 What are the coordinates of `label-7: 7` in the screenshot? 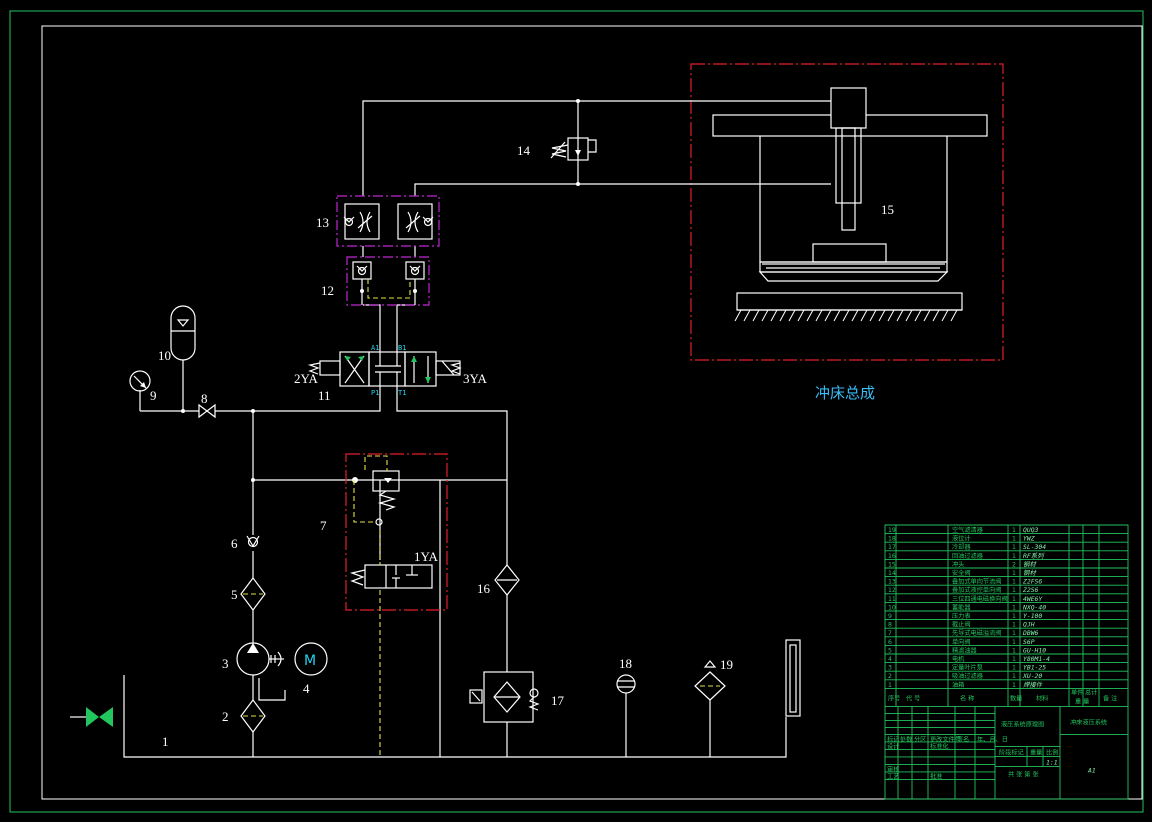 It's located at (323, 525).